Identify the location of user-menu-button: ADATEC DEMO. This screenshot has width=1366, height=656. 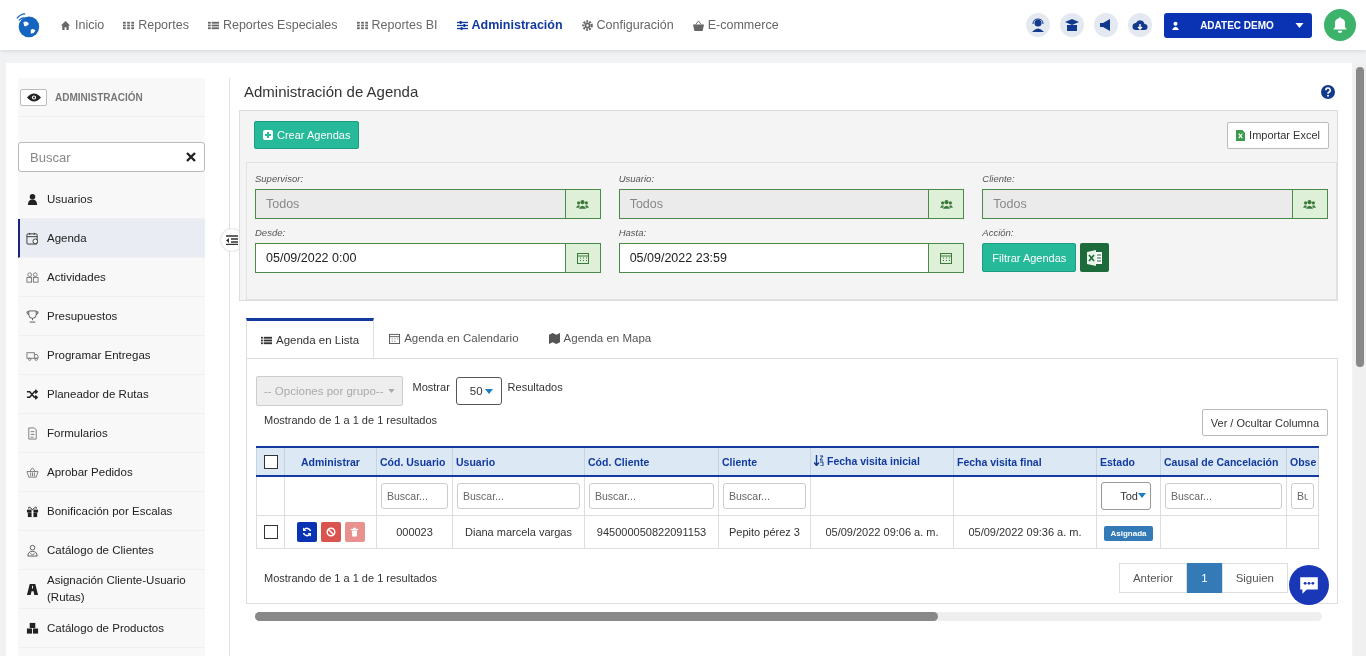
(1238, 25).